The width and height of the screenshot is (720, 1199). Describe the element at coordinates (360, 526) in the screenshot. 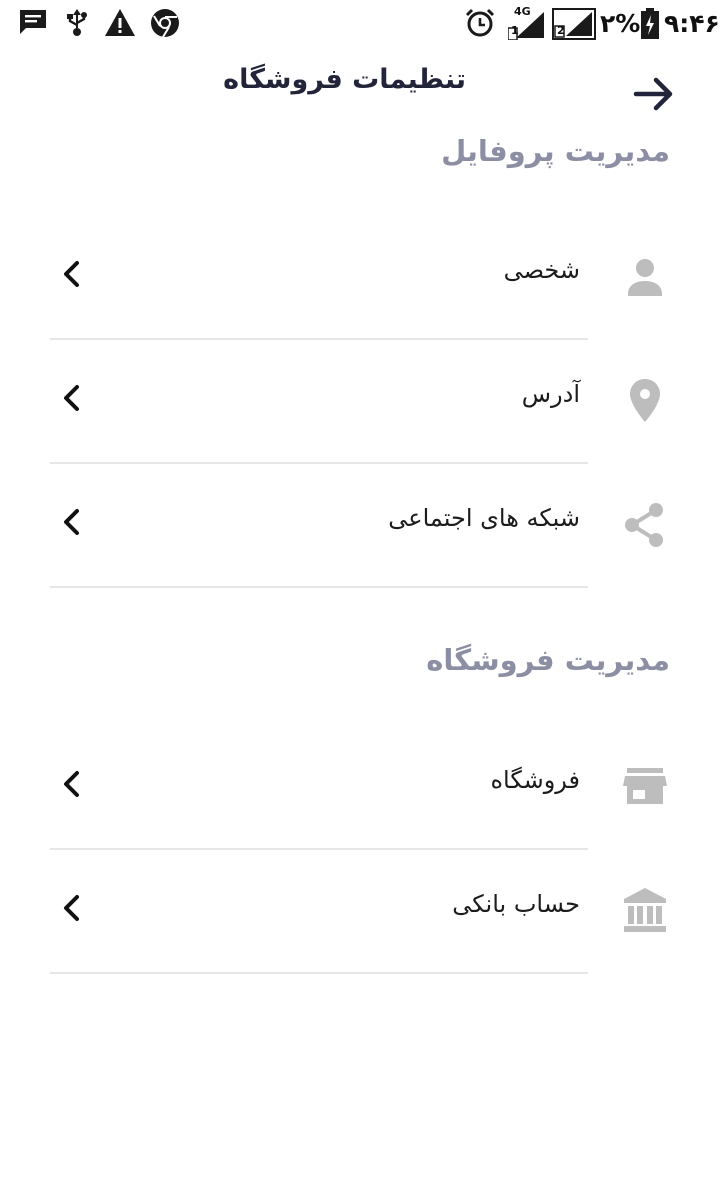

I see `menu-item-social-networks: شبکه های اجتماعی` at that location.